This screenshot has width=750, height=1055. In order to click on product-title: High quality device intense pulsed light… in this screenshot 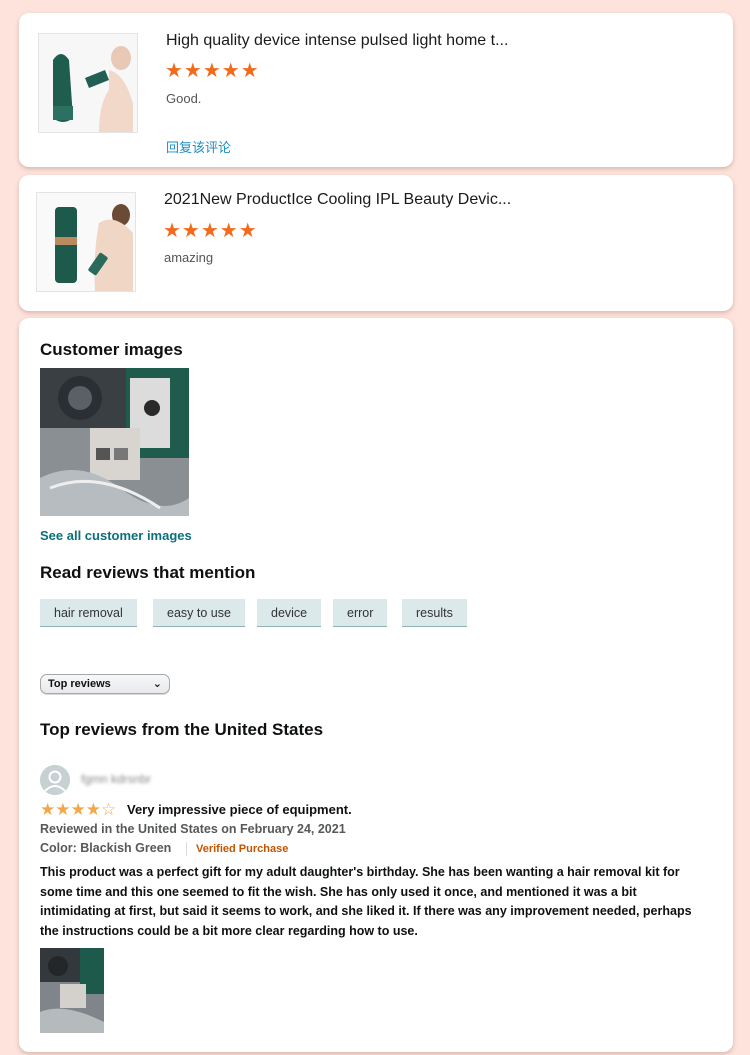, I will do `click(337, 41)`.